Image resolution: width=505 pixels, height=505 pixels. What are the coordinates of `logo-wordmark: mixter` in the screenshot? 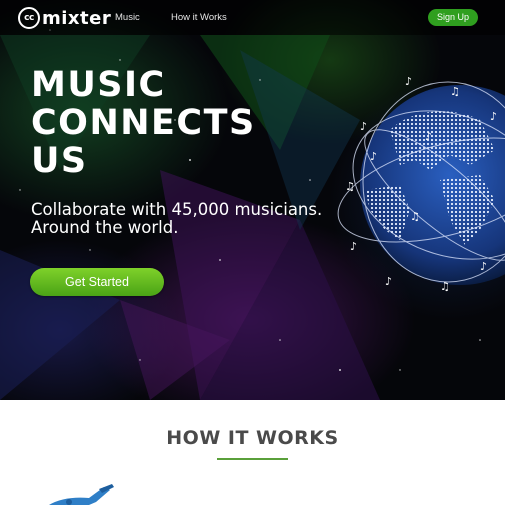 It's located at (77, 18).